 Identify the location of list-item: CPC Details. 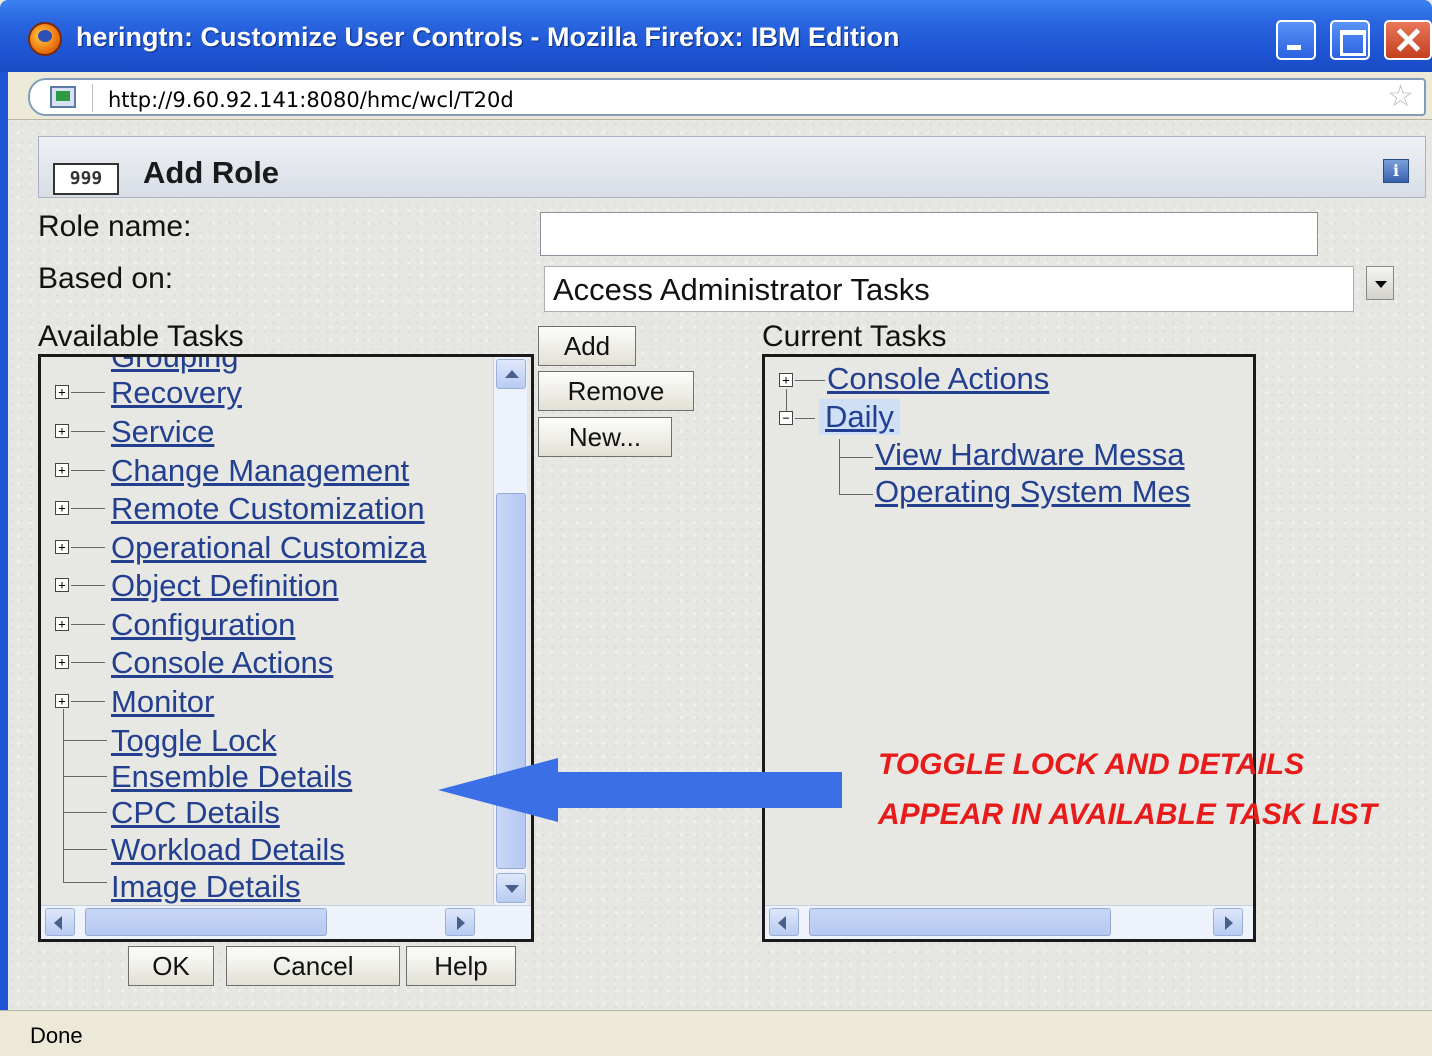
(195, 813).